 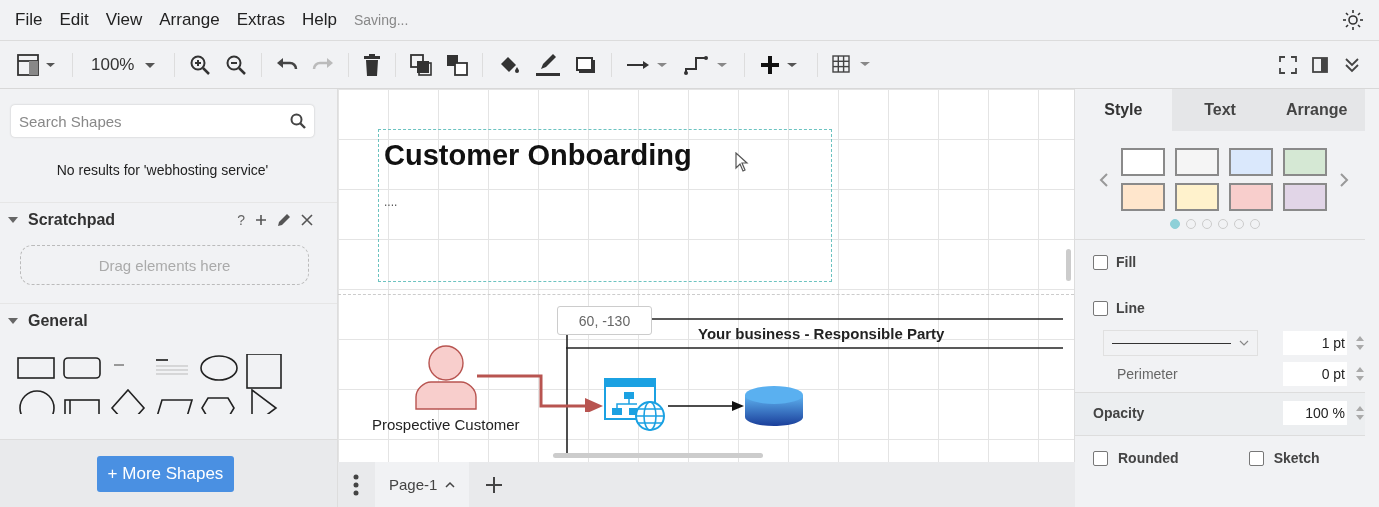 I want to click on zoom-dropdown: 100%, so click(x=124, y=64).